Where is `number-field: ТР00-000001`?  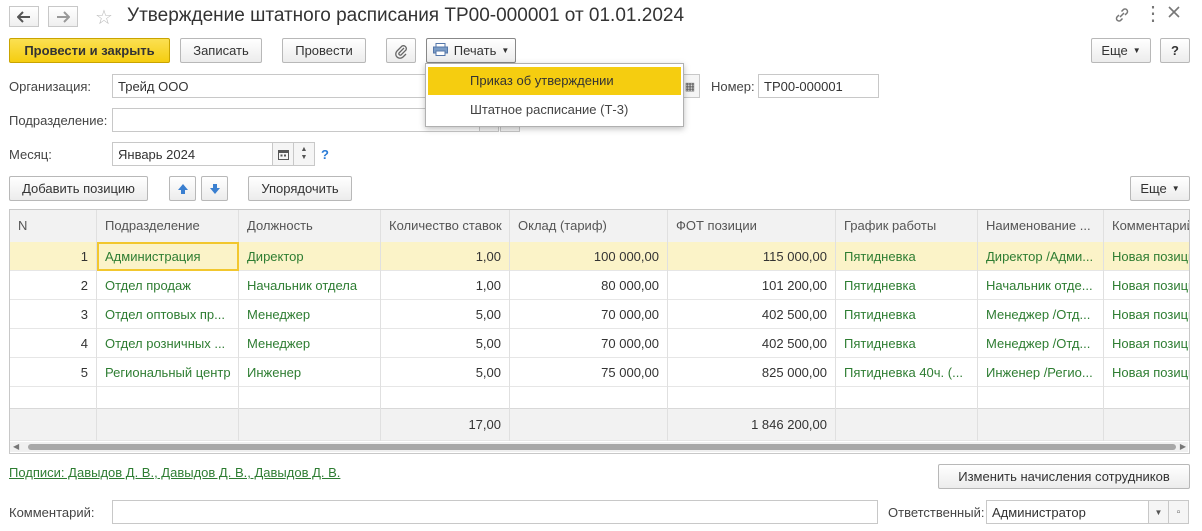
number-field: ТР00-000001 is located at coordinates (818, 86).